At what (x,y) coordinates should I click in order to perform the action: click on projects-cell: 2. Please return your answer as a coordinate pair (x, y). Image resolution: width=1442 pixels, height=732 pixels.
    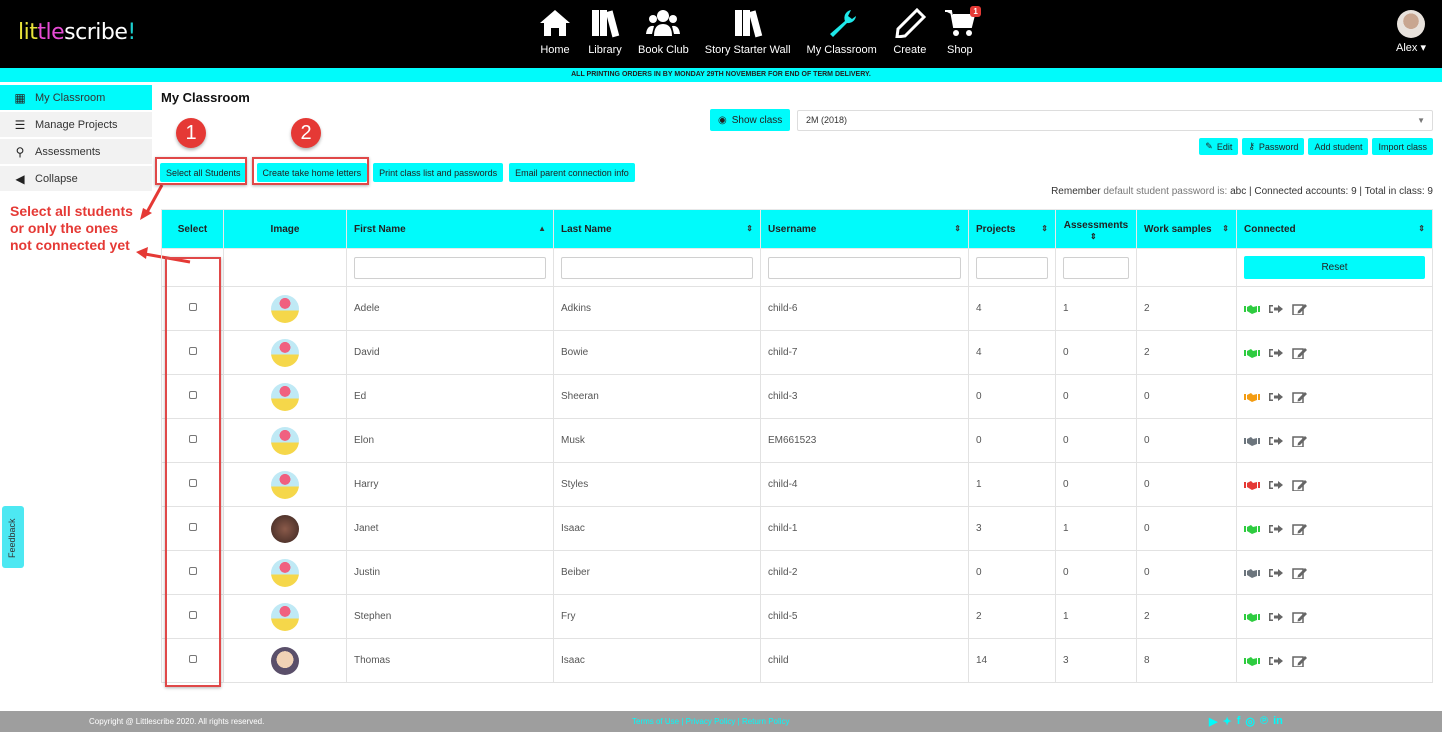
    Looking at the image, I should click on (1012, 616).